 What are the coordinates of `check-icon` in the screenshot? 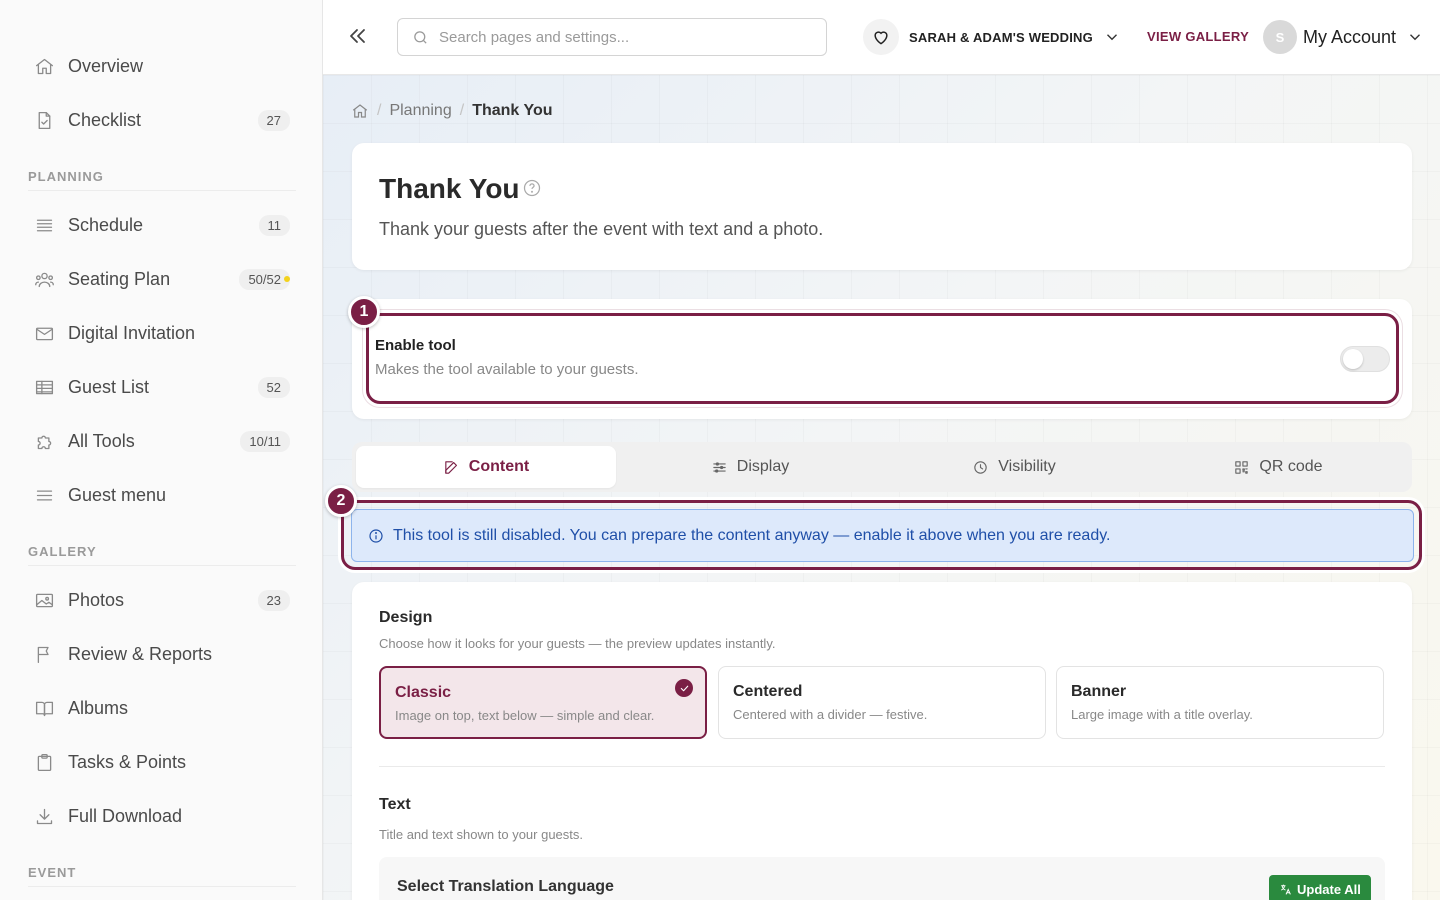 It's located at (684, 688).